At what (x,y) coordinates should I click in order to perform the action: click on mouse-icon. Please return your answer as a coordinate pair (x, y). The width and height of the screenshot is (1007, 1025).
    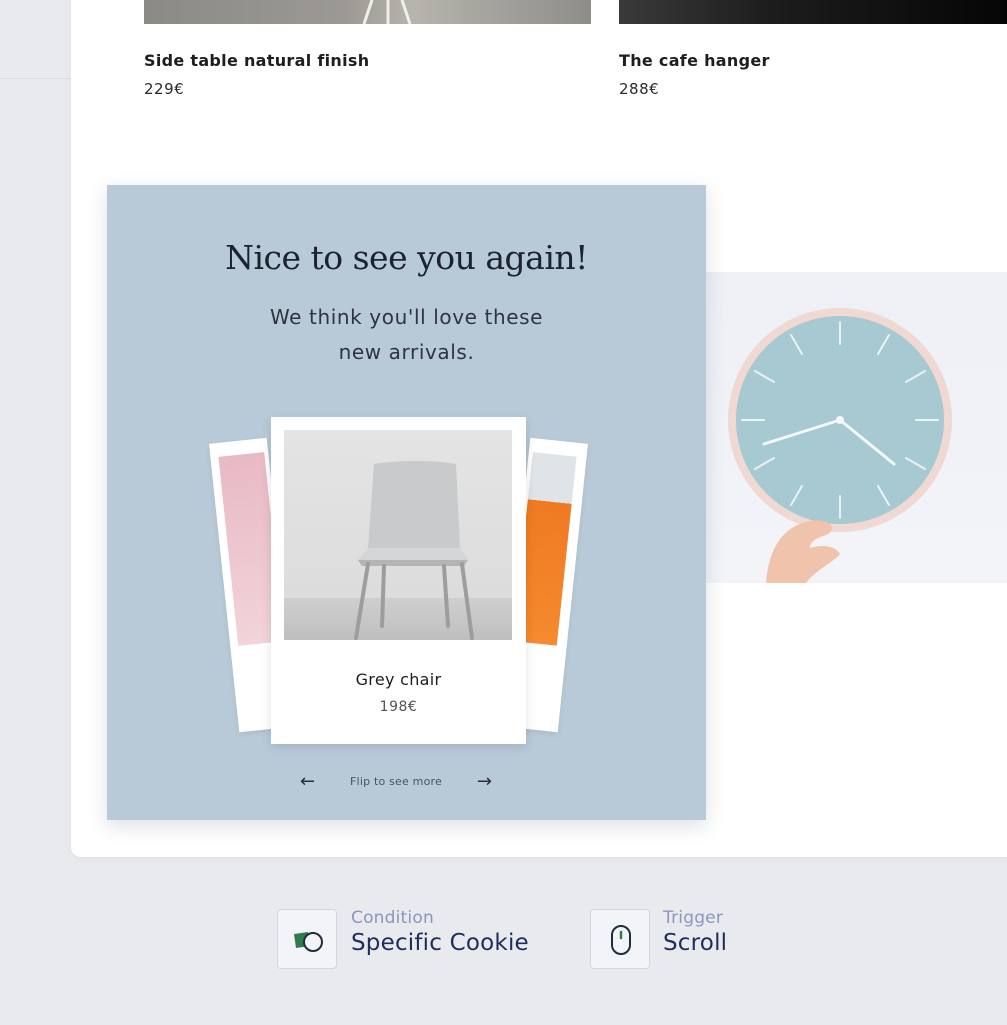
    Looking at the image, I should click on (621, 940).